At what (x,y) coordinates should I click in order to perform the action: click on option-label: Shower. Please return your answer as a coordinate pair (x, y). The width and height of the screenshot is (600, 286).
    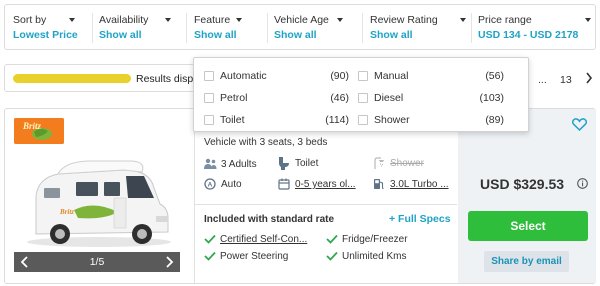
    Looking at the image, I should click on (392, 120).